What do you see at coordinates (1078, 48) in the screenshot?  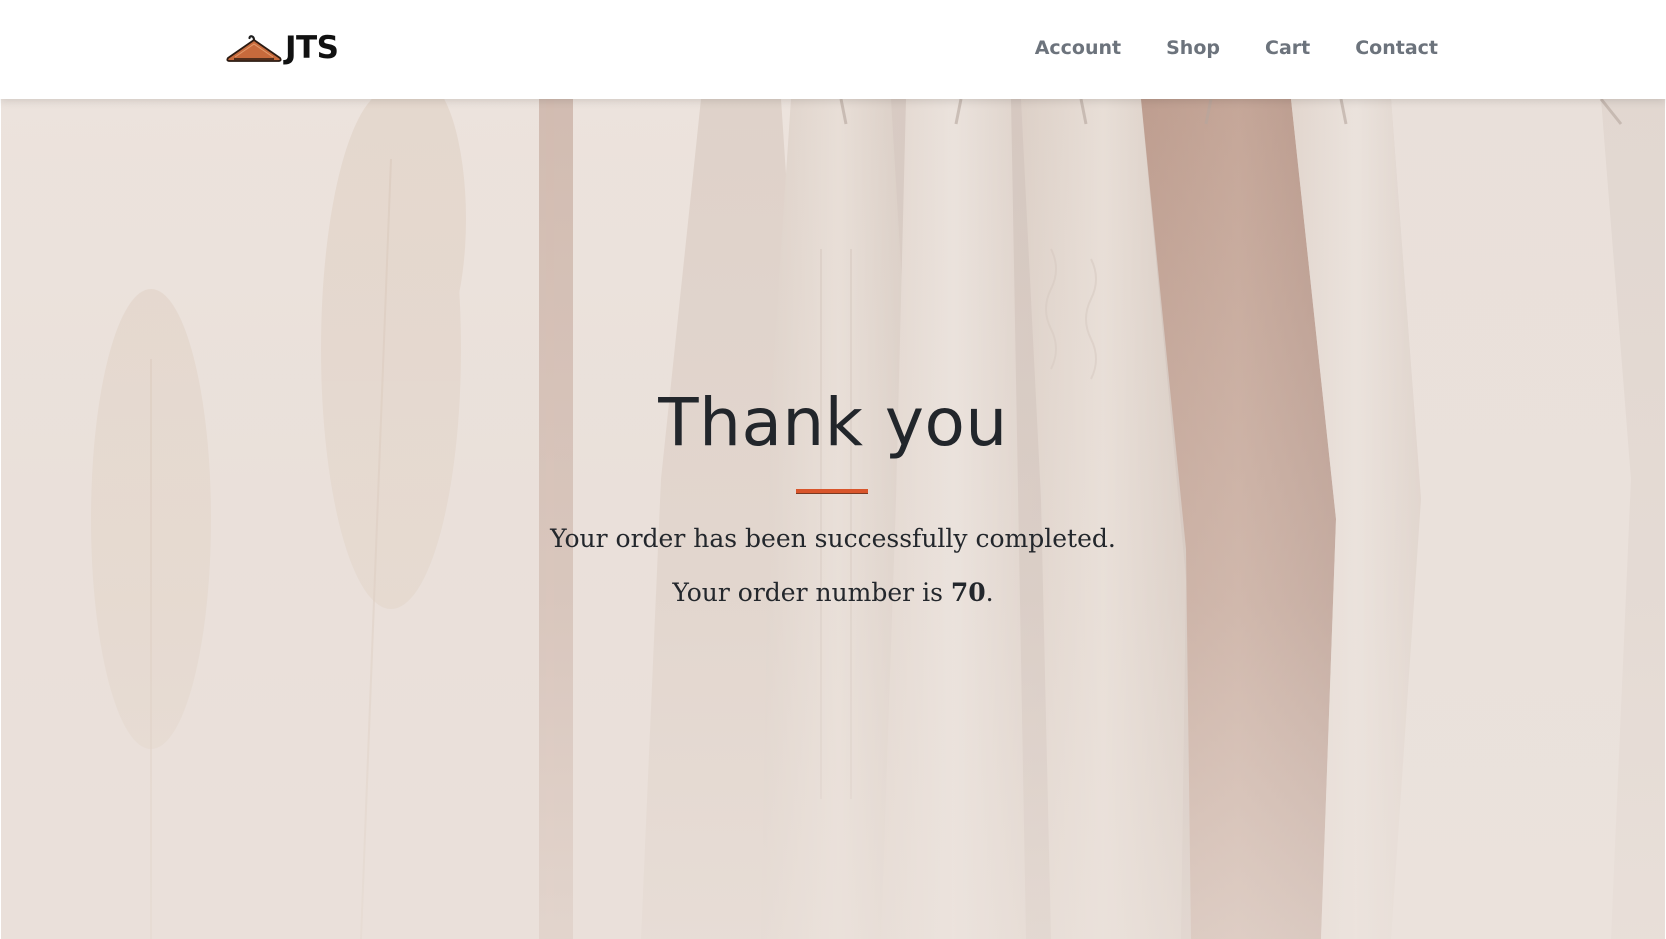 I see `nav-account: Account` at bounding box center [1078, 48].